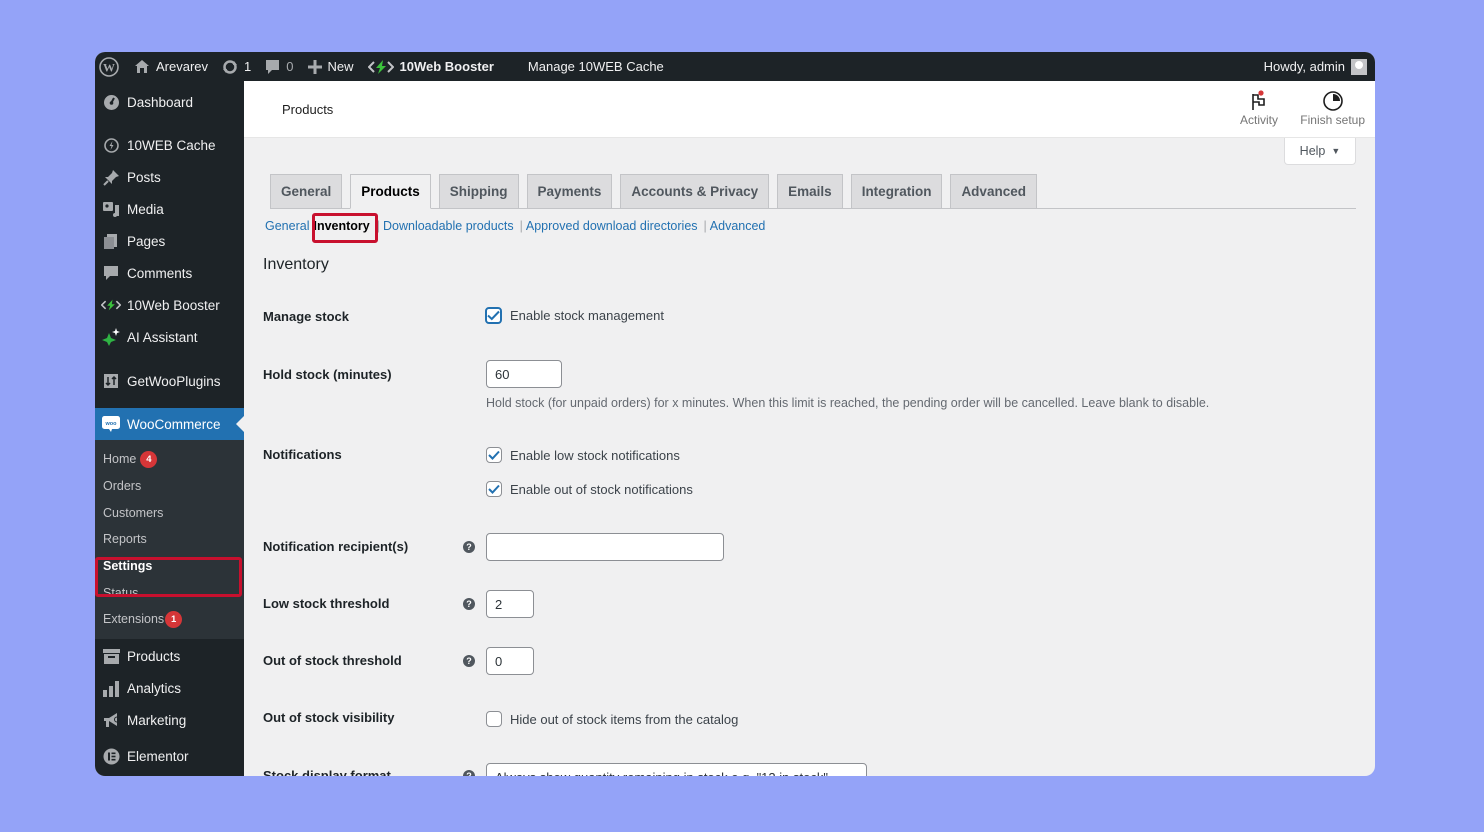 This screenshot has width=1484, height=832. I want to click on sidebar-item-10web-cache: 10WEB Cache, so click(169, 145).